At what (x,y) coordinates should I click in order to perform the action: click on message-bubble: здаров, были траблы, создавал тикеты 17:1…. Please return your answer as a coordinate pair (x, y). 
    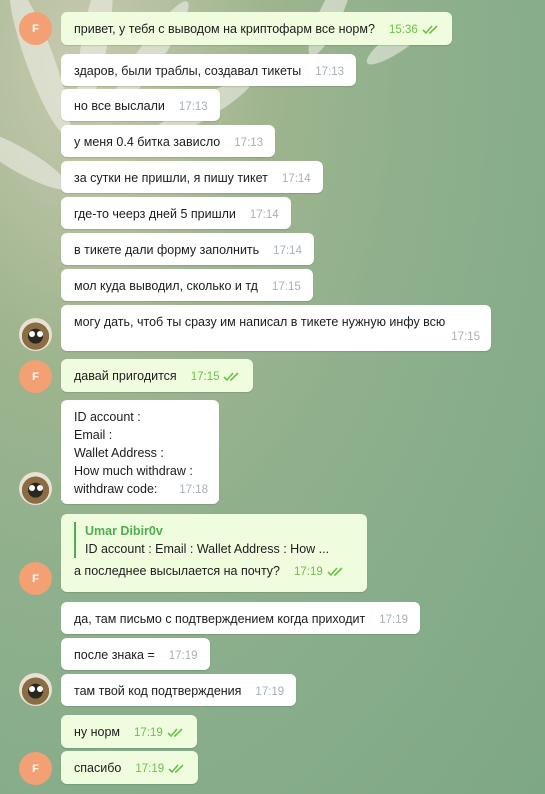
    Looking at the image, I should click on (209, 70).